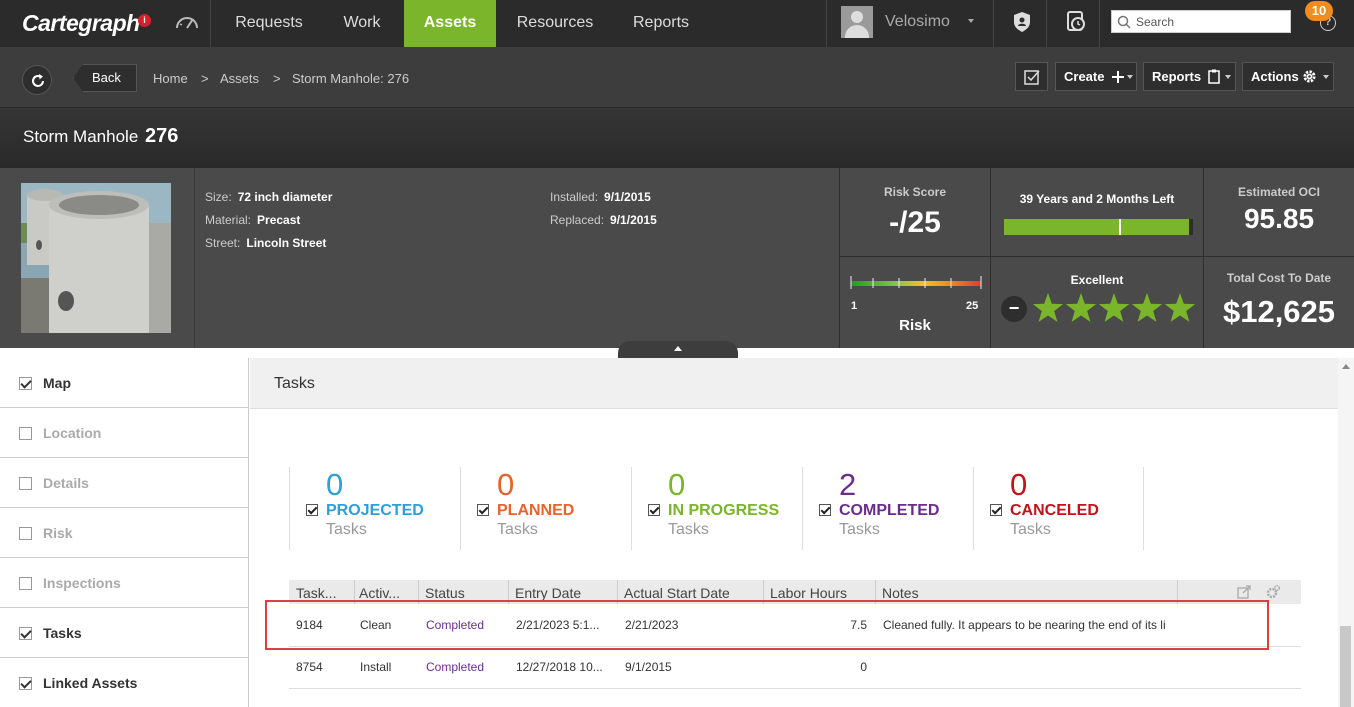  Describe the element at coordinates (124, 383) in the screenshot. I see `section-item-map: Map` at that location.